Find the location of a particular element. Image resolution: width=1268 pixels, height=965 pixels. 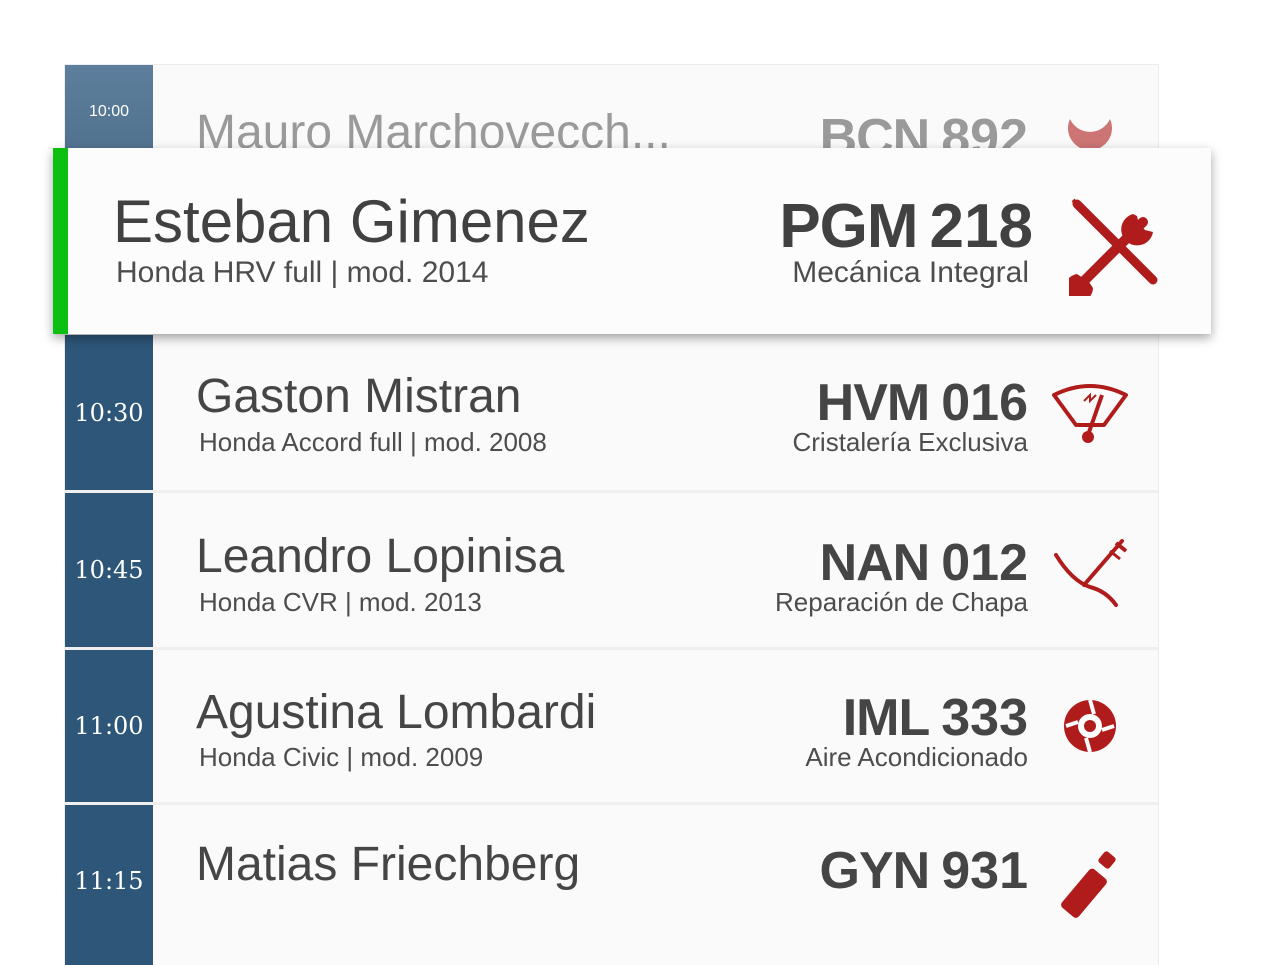

client-name: Agustina Lombardi is located at coordinates (396, 712).